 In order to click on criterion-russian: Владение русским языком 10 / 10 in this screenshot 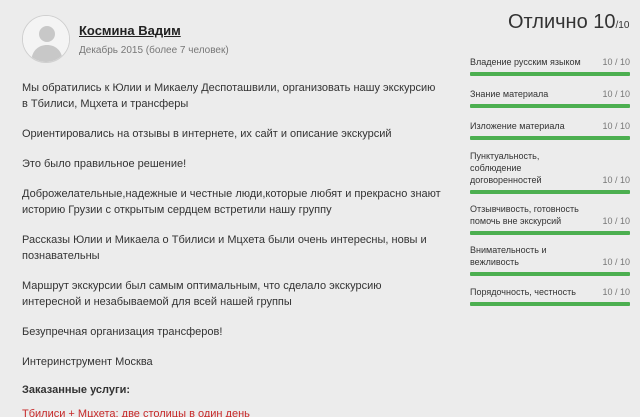, I will do `click(550, 67)`.